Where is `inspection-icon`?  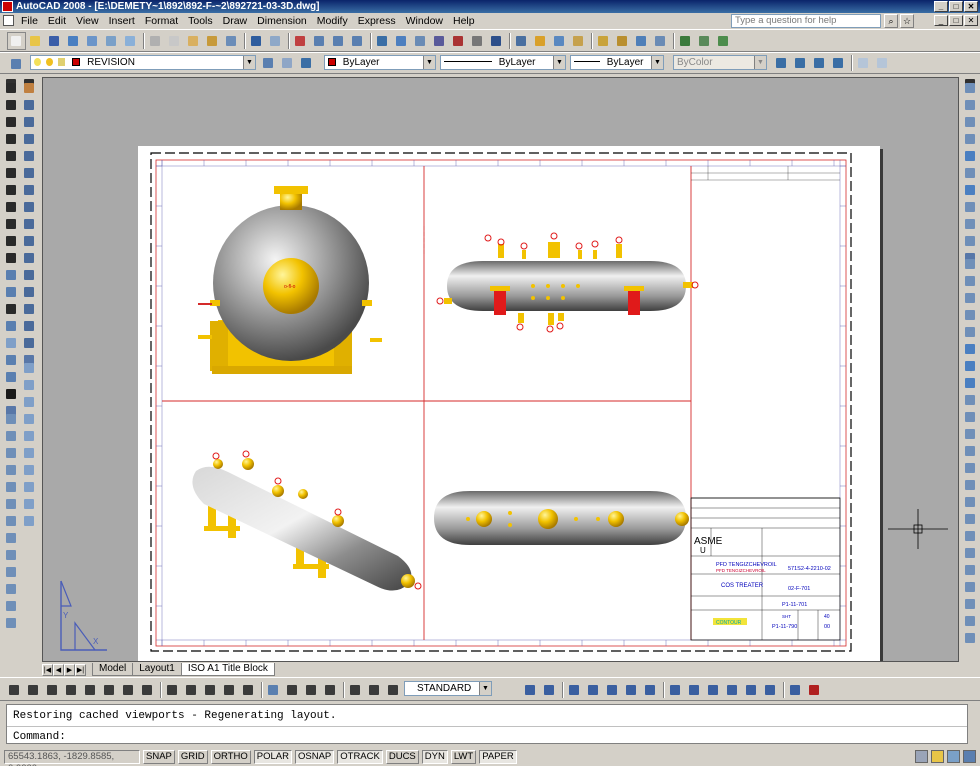
inspection-icon is located at coordinates (311, 690).